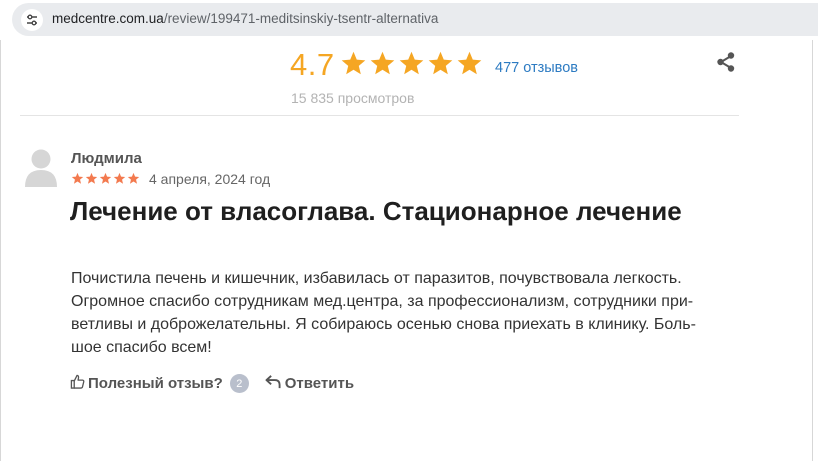 The width and height of the screenshot is (818, 461). I want to click on reply-button: Ответить, so click(309, 383).